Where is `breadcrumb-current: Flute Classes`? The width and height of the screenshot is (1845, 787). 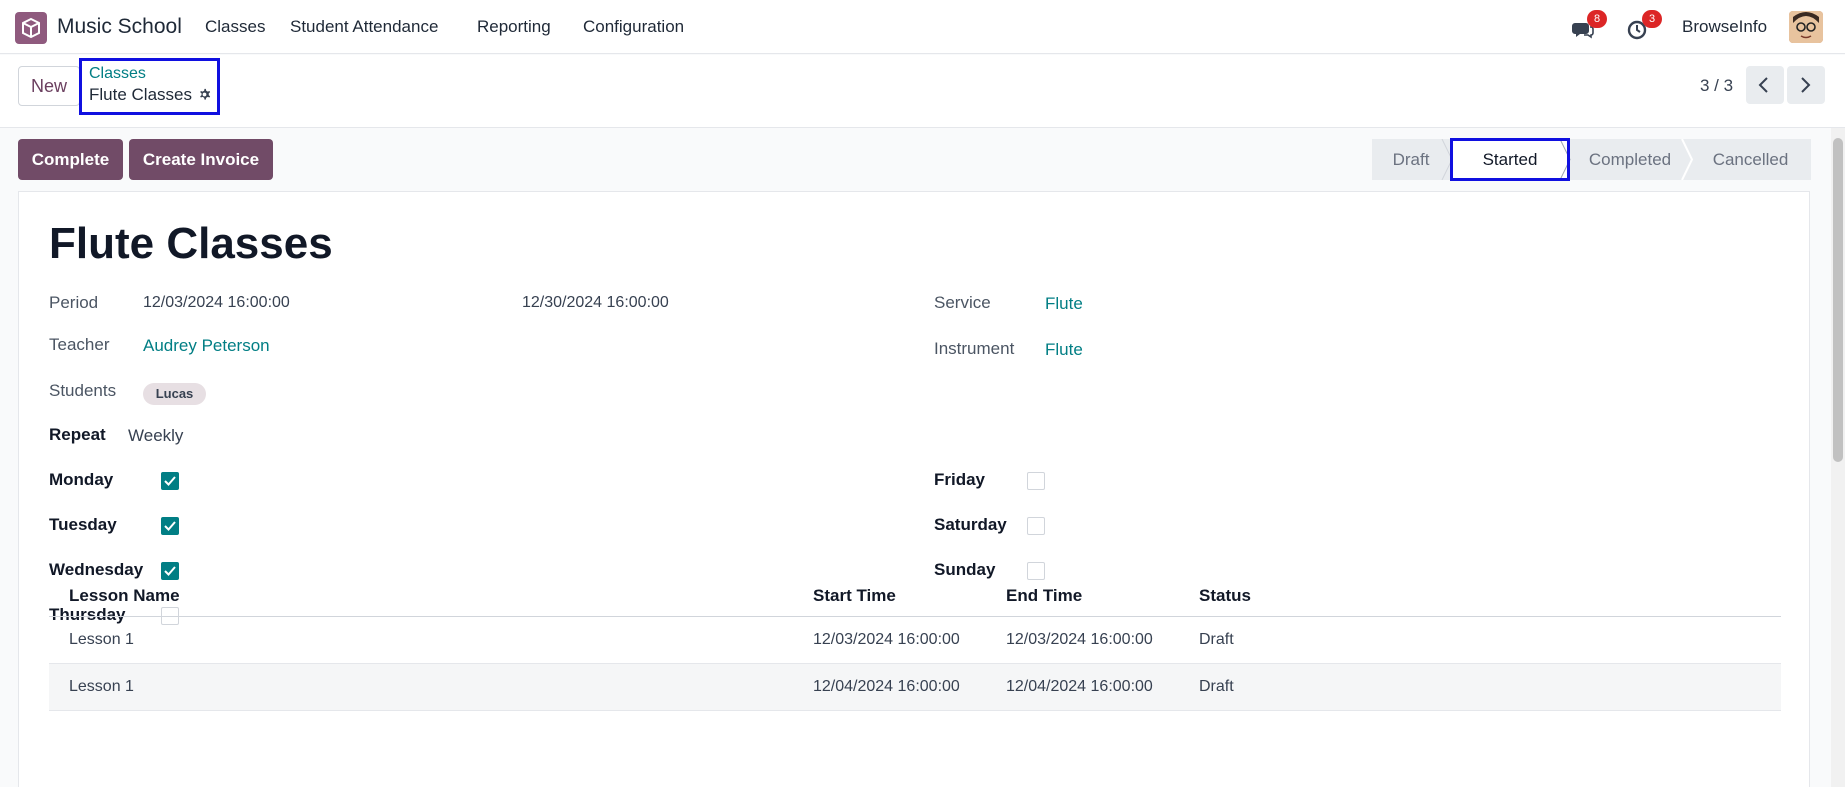 breadcrumb-current: Flute Classes is located at coordinates (150, 96).